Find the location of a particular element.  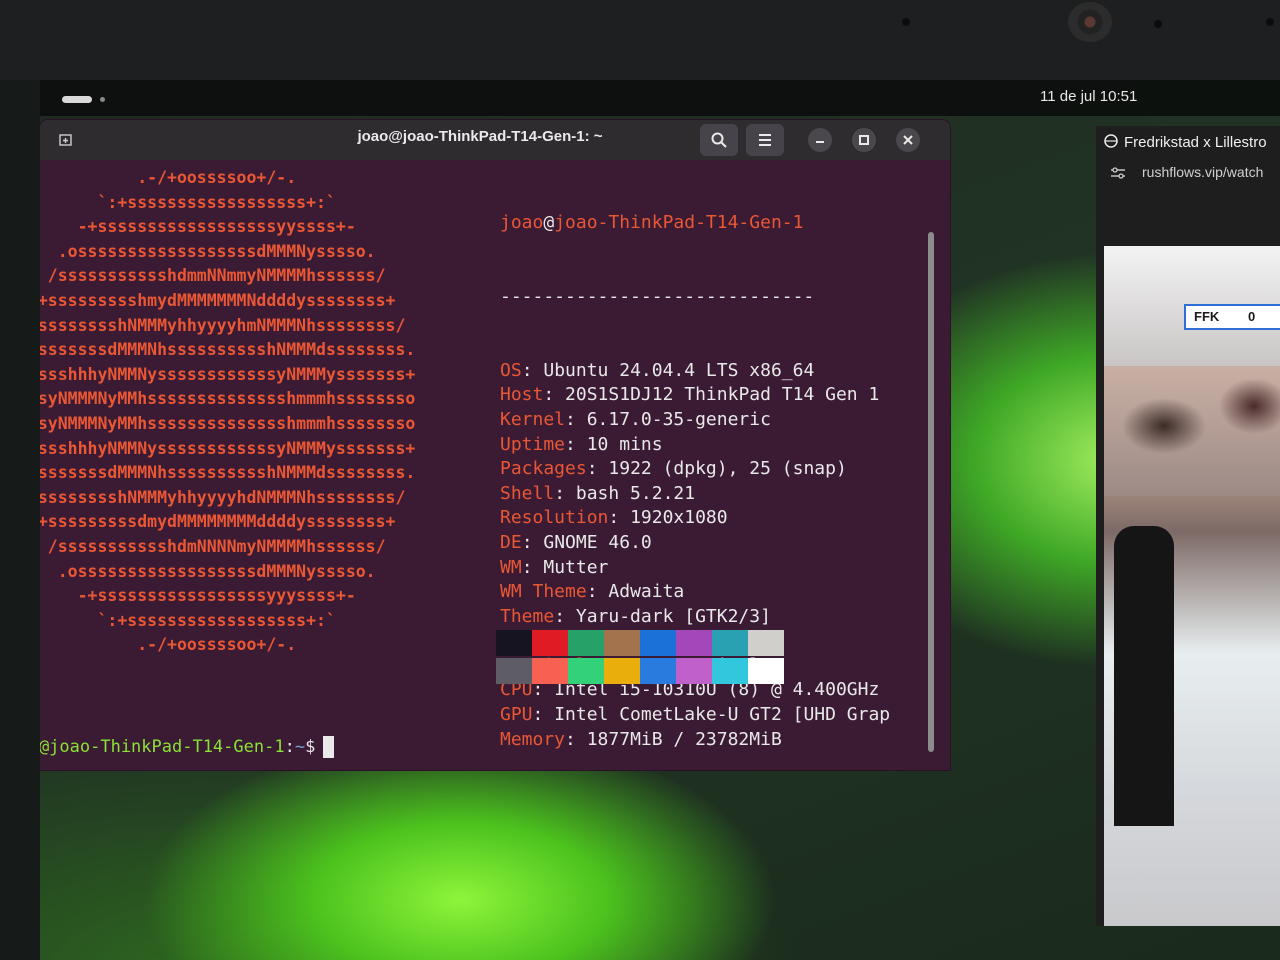

prompt-user-host: joao@joao-ThinkPad-T14-Gen-1 is located at coordinates (162, 747).